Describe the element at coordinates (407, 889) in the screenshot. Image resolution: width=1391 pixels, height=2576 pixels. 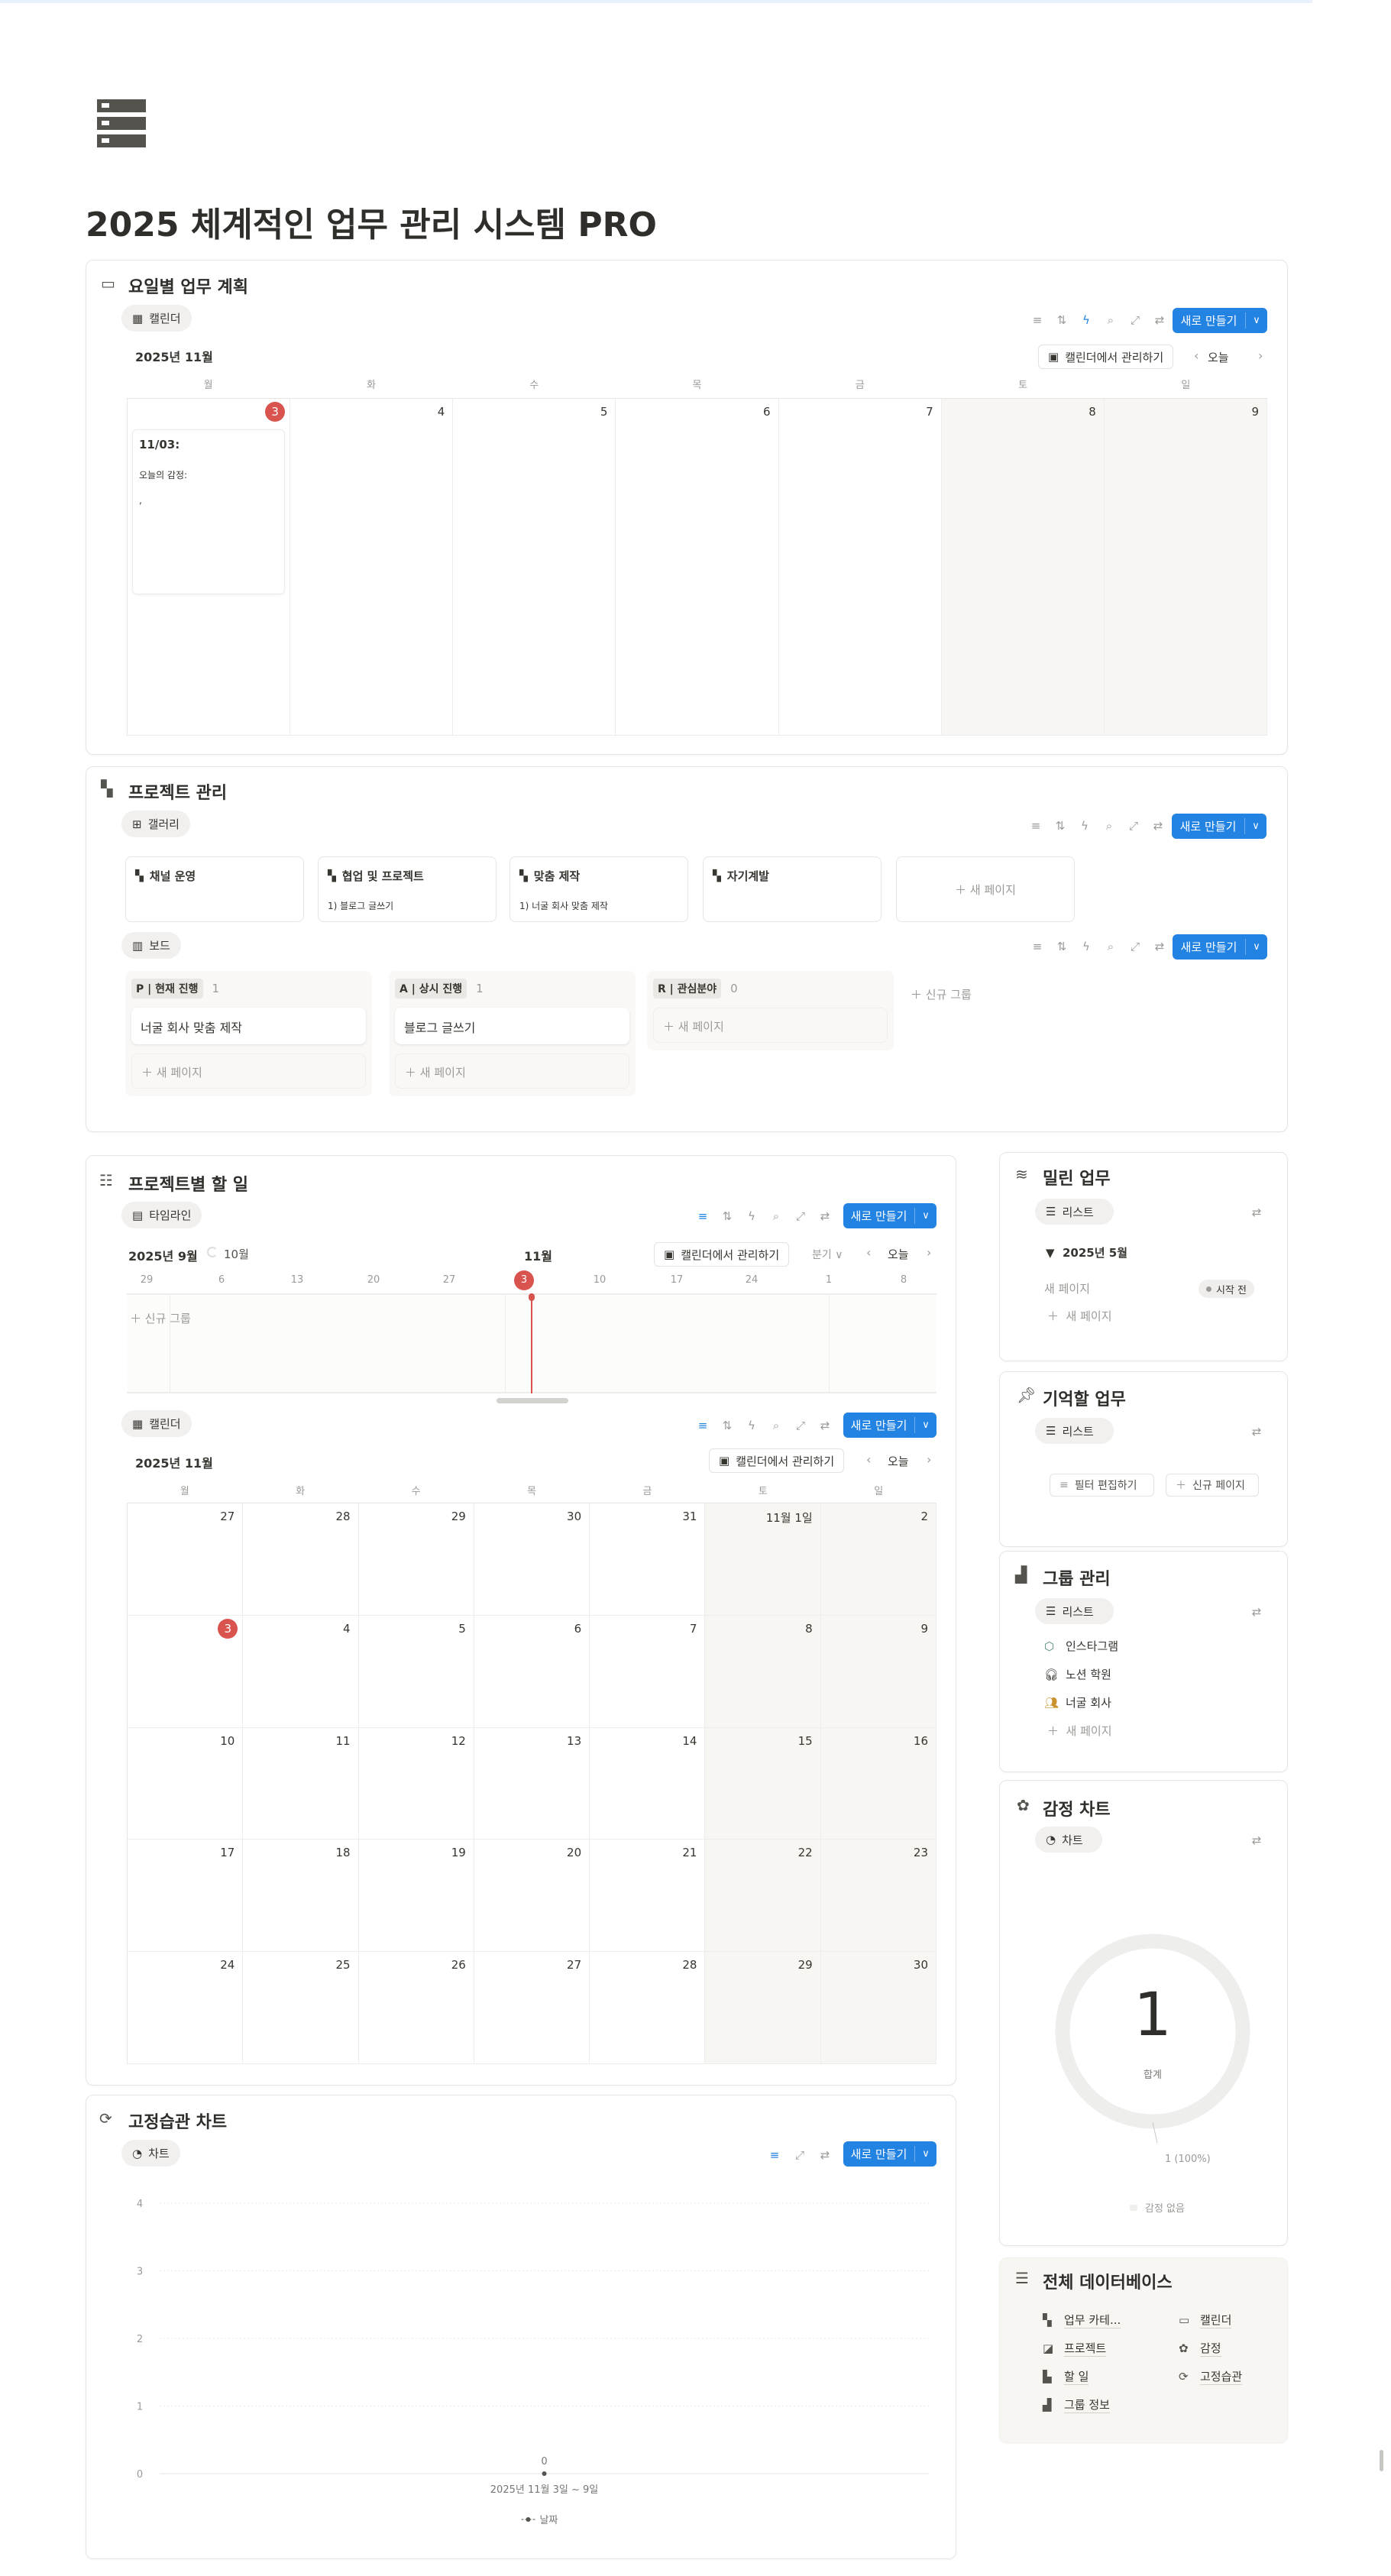
I see `gallery-card: ▚ 협업 및 프로젝트 1) 블로그 글쓰기` at that location.